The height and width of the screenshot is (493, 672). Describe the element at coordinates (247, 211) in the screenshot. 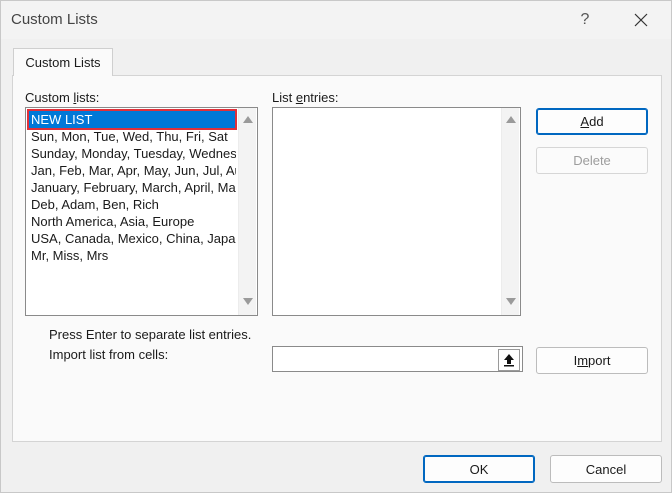

I see `custom-lists-scrollbar` at that location.